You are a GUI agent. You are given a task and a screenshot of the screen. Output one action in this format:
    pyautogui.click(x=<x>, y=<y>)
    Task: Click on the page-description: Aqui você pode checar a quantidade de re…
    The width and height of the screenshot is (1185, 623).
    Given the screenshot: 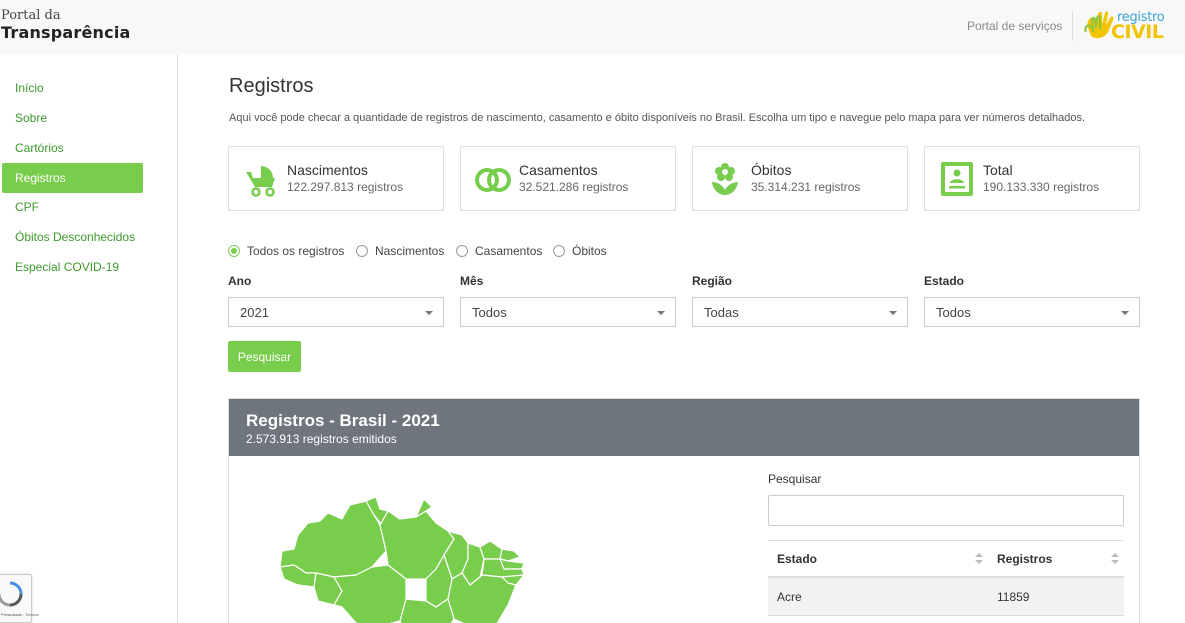 What is the action you would take?
    pyautogui.click(x=657, y=118)
    